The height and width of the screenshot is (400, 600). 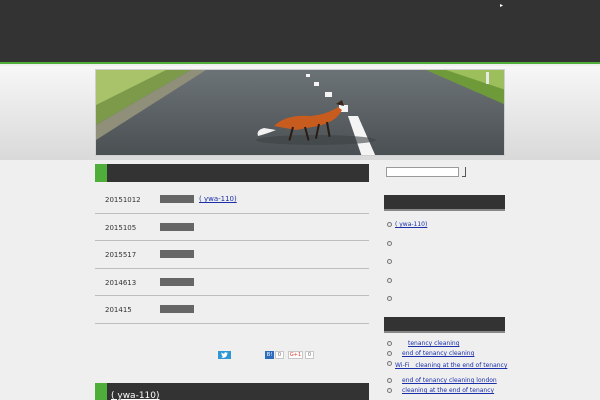 I want to click on sidebar-link: end of tenancy cleaning london, so click(x=449, y=380).